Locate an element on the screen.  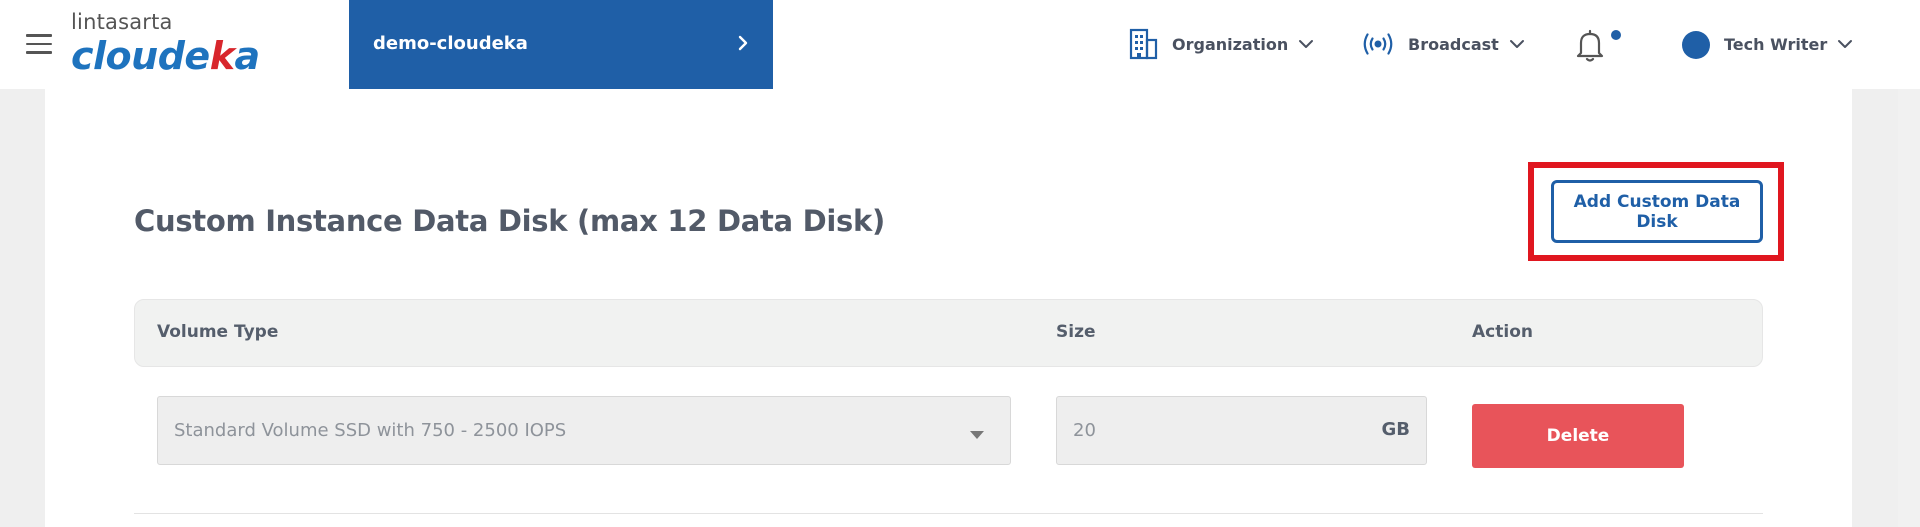
avatar is located at coordinates (1696, 45).